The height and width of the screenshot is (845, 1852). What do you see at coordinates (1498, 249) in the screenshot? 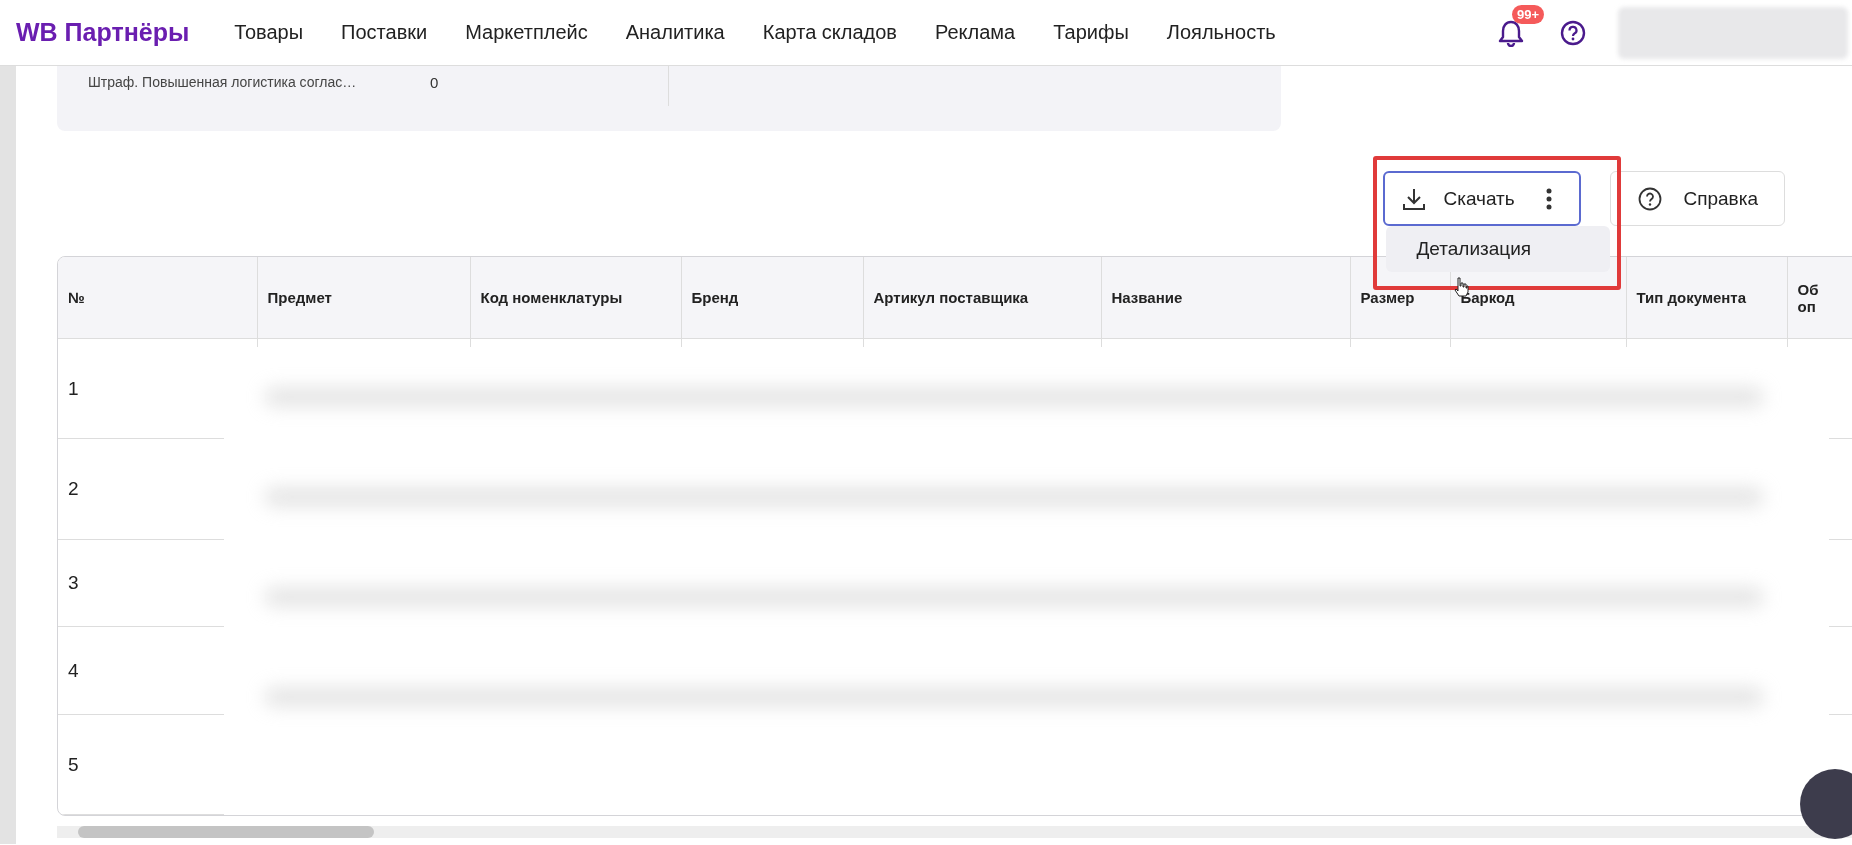
I see `menu-item: Детализация` at bounding box center [1498, 249].